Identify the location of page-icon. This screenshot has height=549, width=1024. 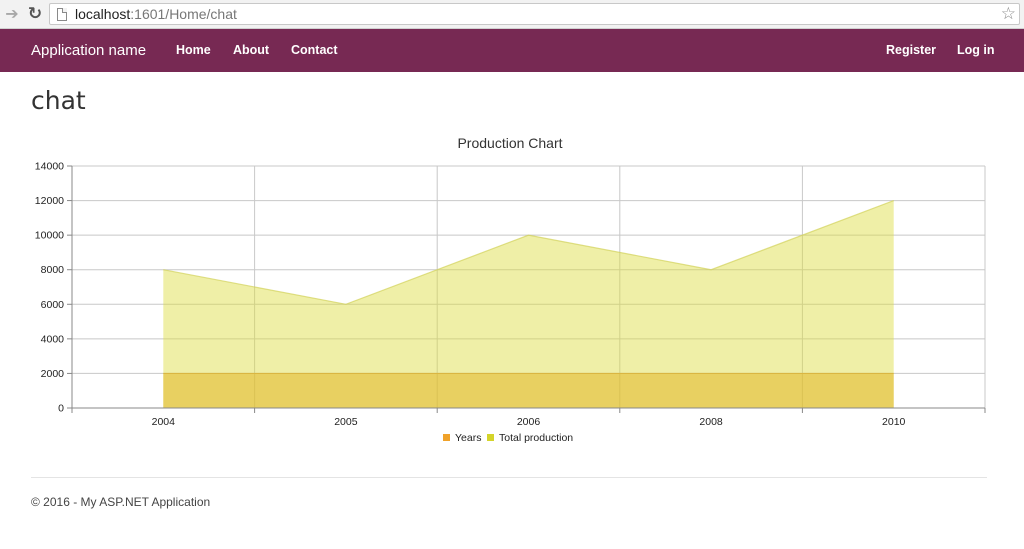
(62, 14).